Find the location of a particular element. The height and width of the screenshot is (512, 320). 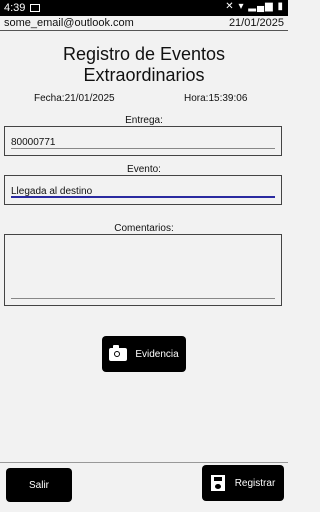

camera-icon is located at coordinates (118, 352).